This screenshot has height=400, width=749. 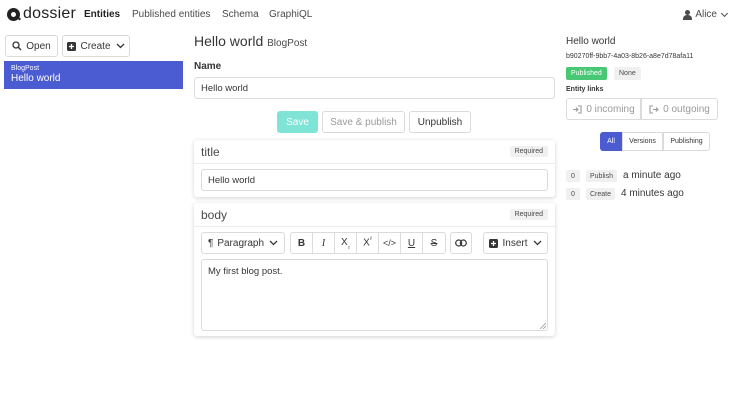 I want to click on paragraph-label: Paragraph, so click(x=241, y=243).